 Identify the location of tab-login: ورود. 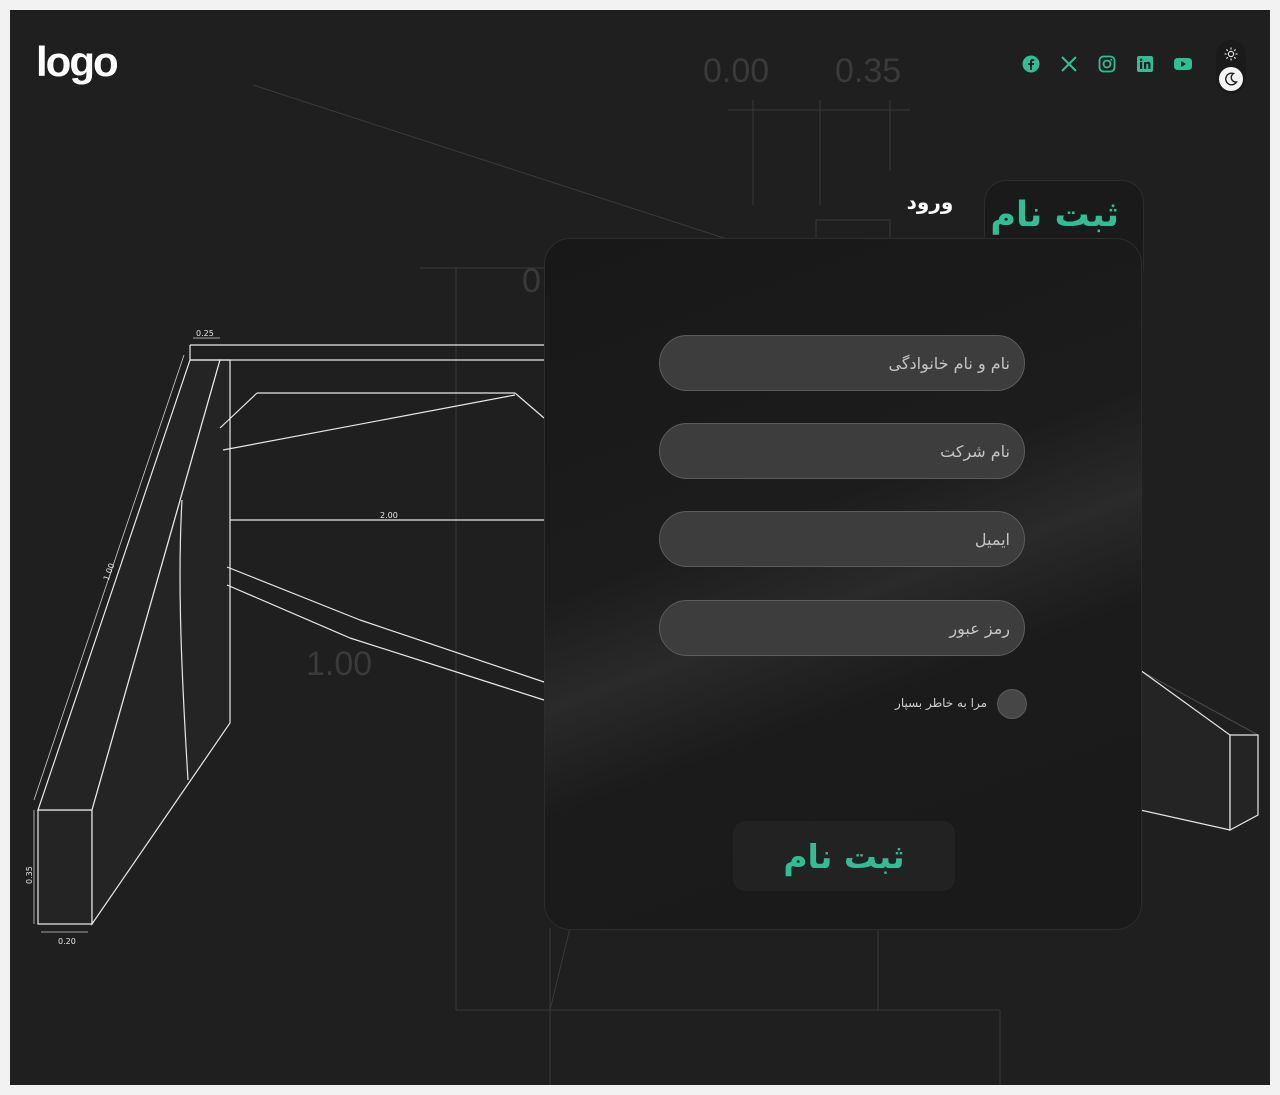
(930, 210).